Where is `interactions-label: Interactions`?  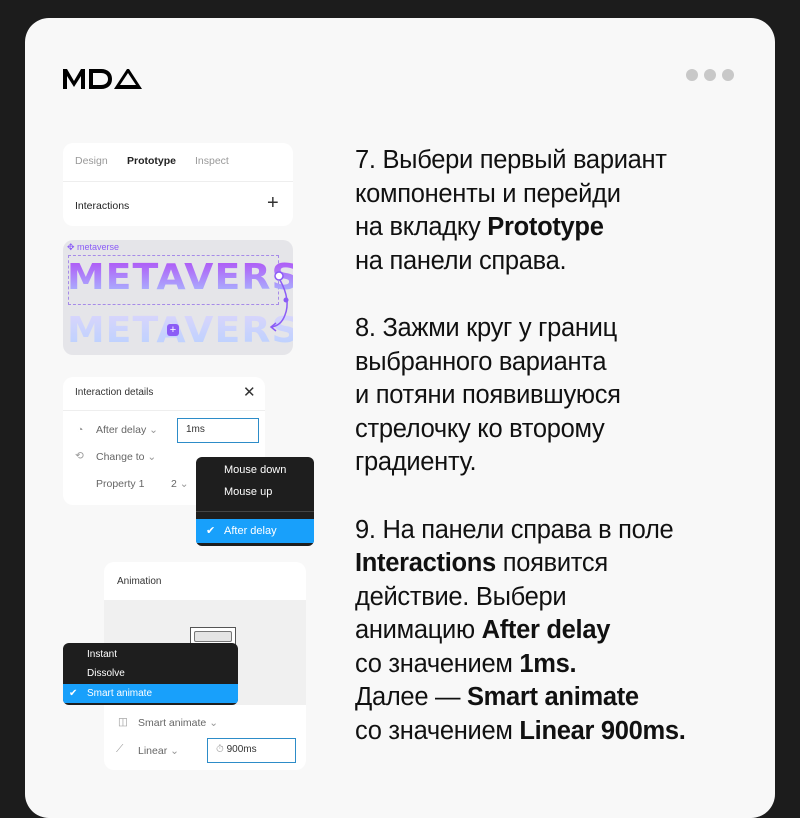
interactions-label: Interactions is located at coordinates (102, 206).